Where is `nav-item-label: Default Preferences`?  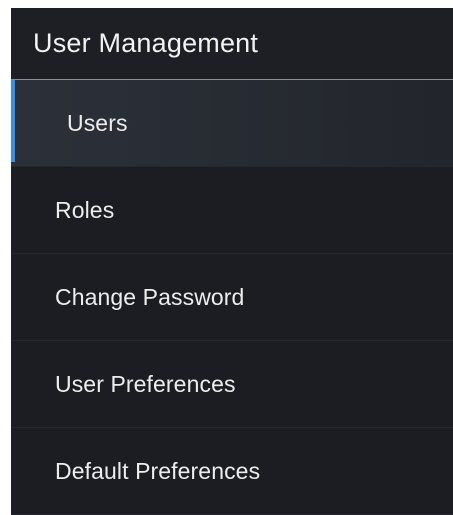
nav-item-label: Default Preferences is located at coordinates (158, 470).